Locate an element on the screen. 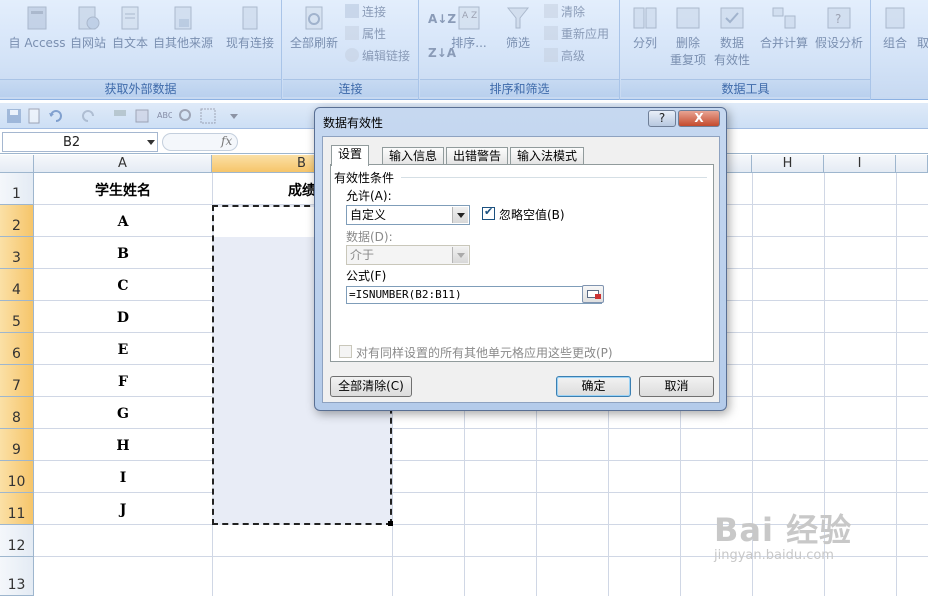  cell-student-name: G is located at coordinates (123, 414).